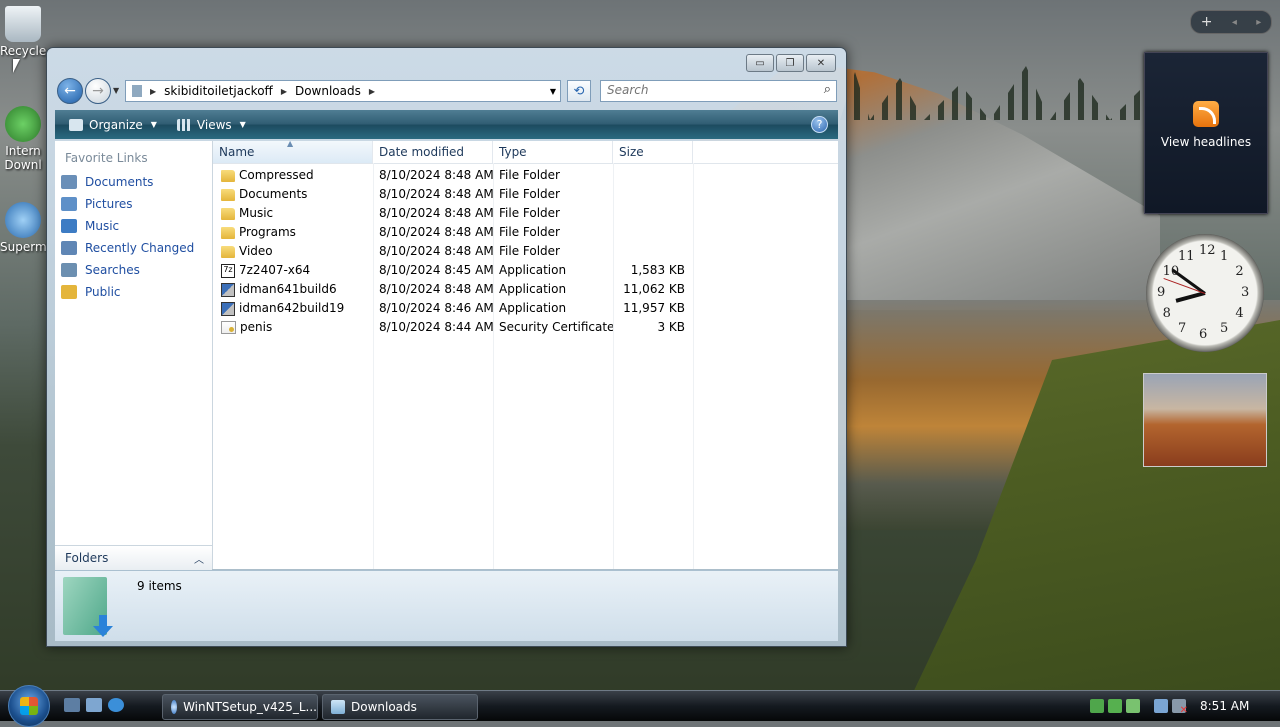 This screenshot has width=1280, height=727. I want to click on help-button: ?, so click(819, 124).